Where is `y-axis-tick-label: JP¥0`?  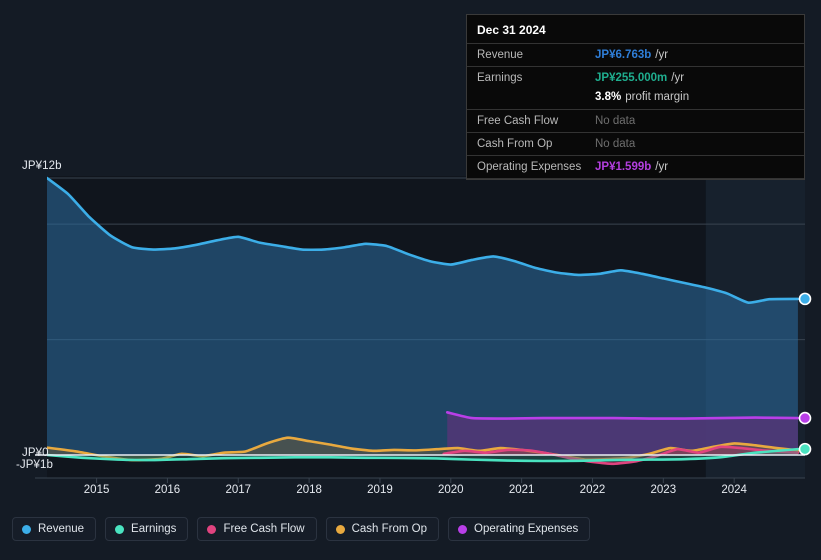 y-axis-tick-label: JP¥0 is located at coordinates (35, 453).